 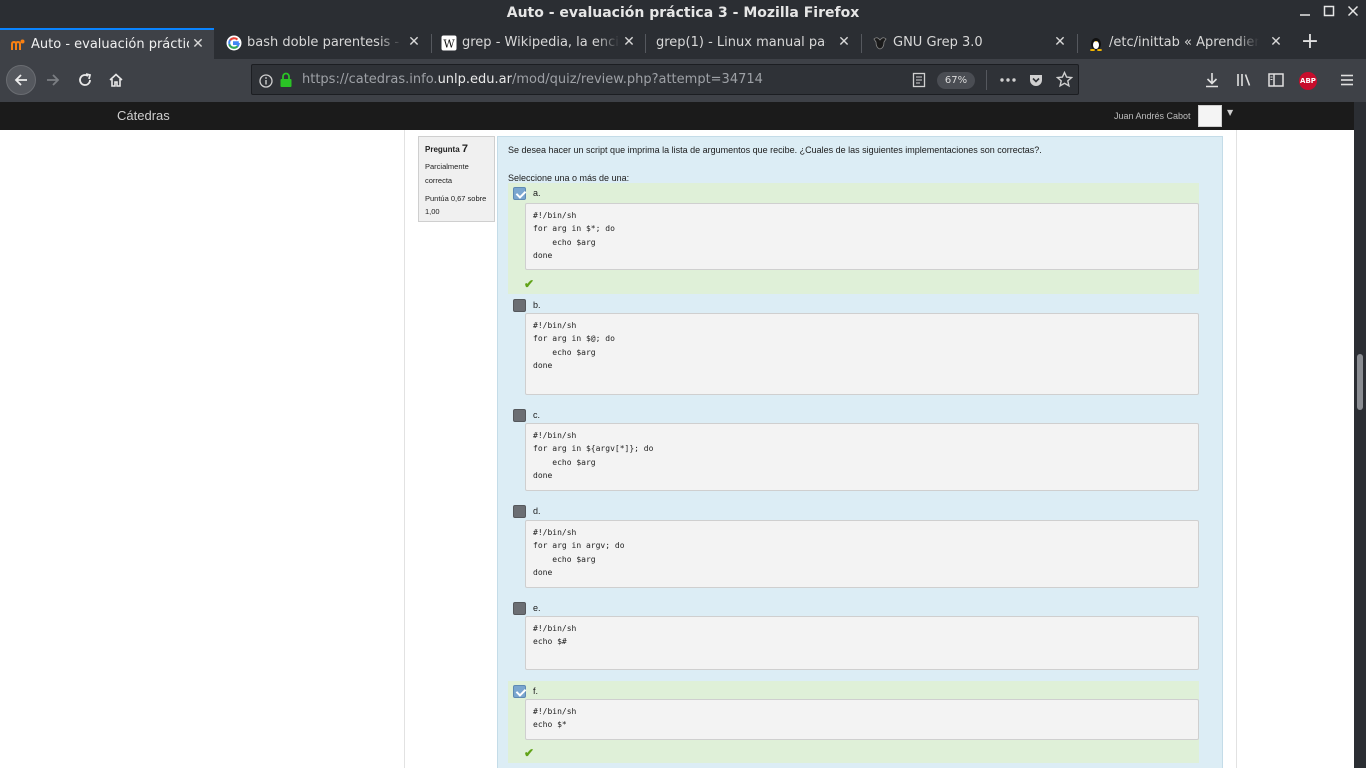 I want to click on forward-button, so click(x=53, y=80).